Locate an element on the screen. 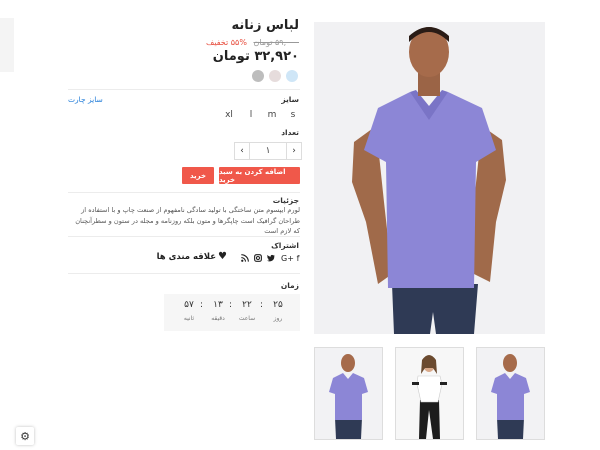 This screenshot has height=450, width=600. heart-icon: ♥ is located at coordinates (222, 256).